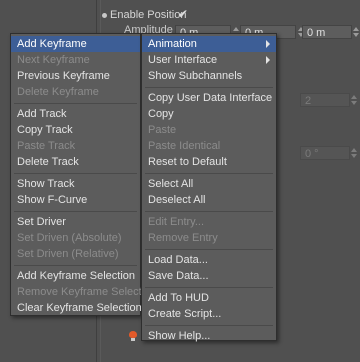  Describe the element at coordinates (133, 336) in the screenshot. I see `help-lightbulb-icon` at that location.